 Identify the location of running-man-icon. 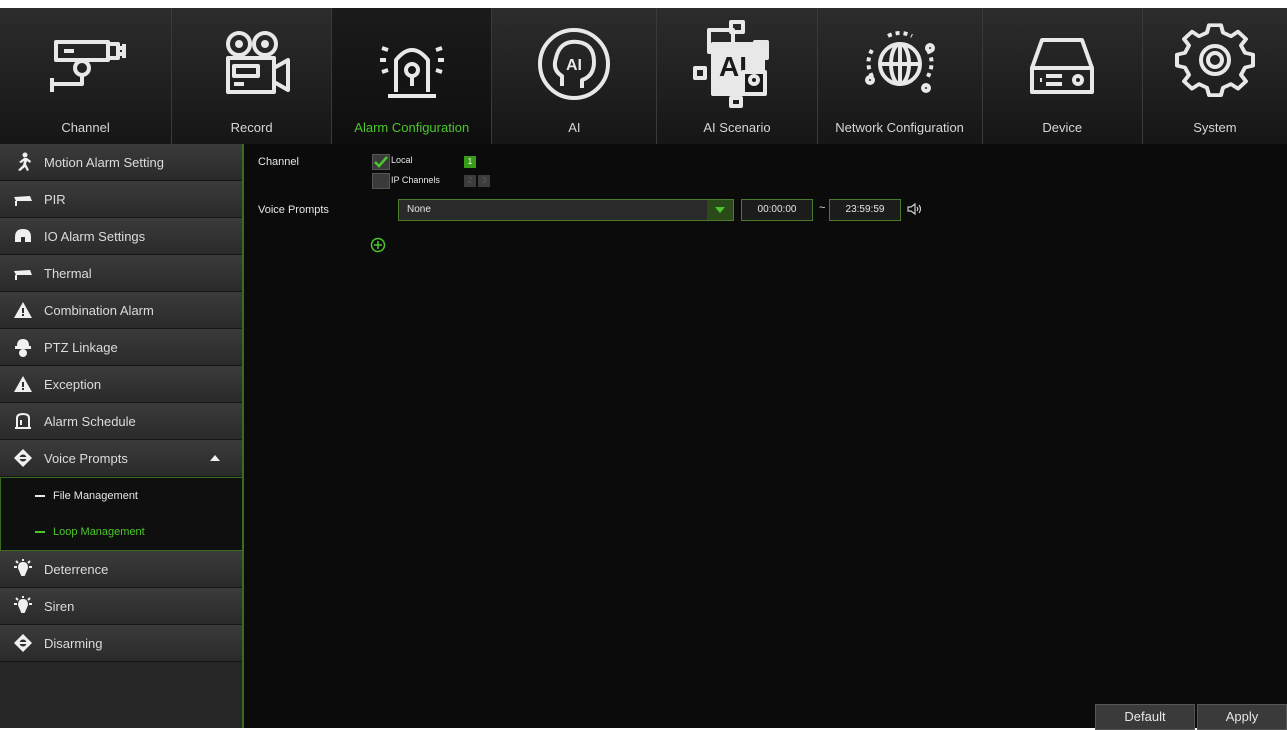
(23, 162).